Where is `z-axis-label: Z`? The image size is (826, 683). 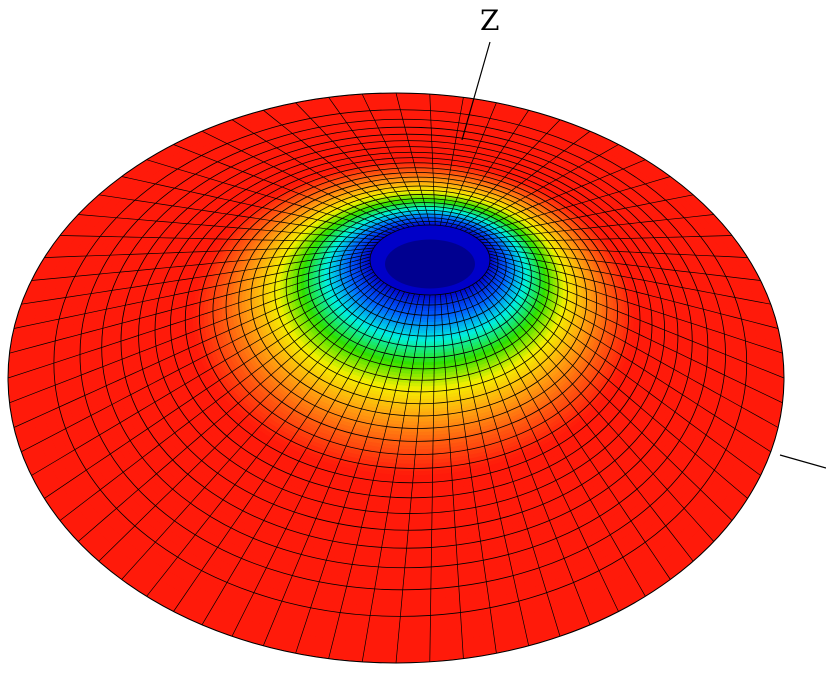
z-axis-label: Z is located at coordinates (489, 20).